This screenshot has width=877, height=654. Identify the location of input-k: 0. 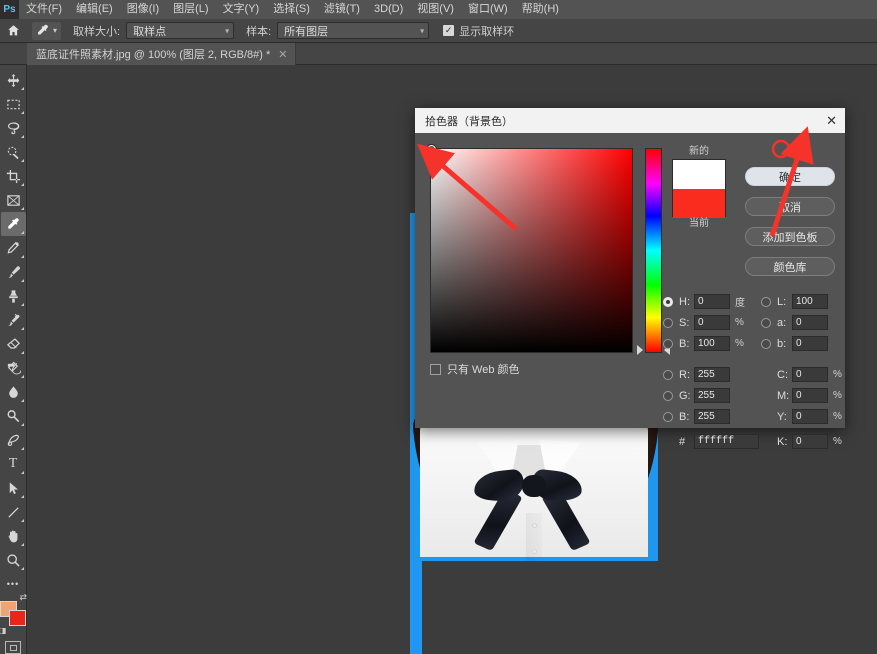
(810, 441).